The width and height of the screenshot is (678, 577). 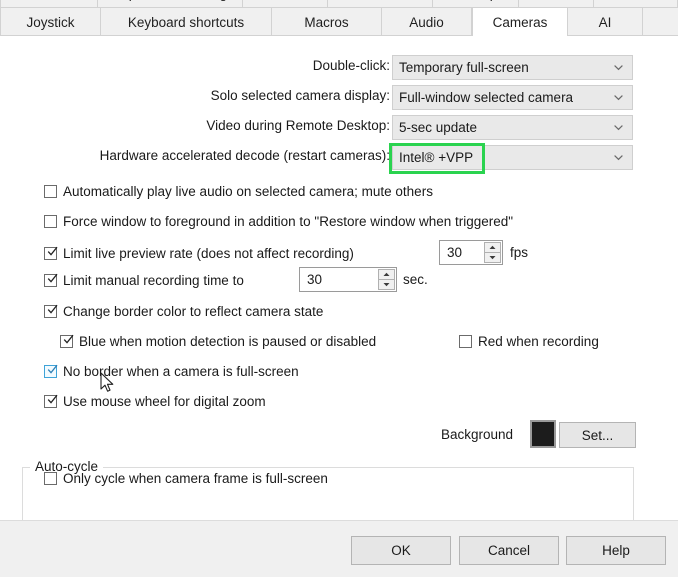 I want to click on dropdown-value: Intel® +VPP, so click(x=436, y=157).